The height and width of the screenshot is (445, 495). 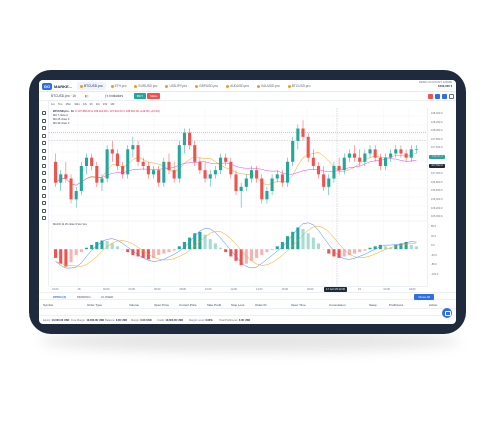 What do you see at coordinates (337, 305) in the screenshot?
I see `column-header: Commission` at bounding box center [337, 305].